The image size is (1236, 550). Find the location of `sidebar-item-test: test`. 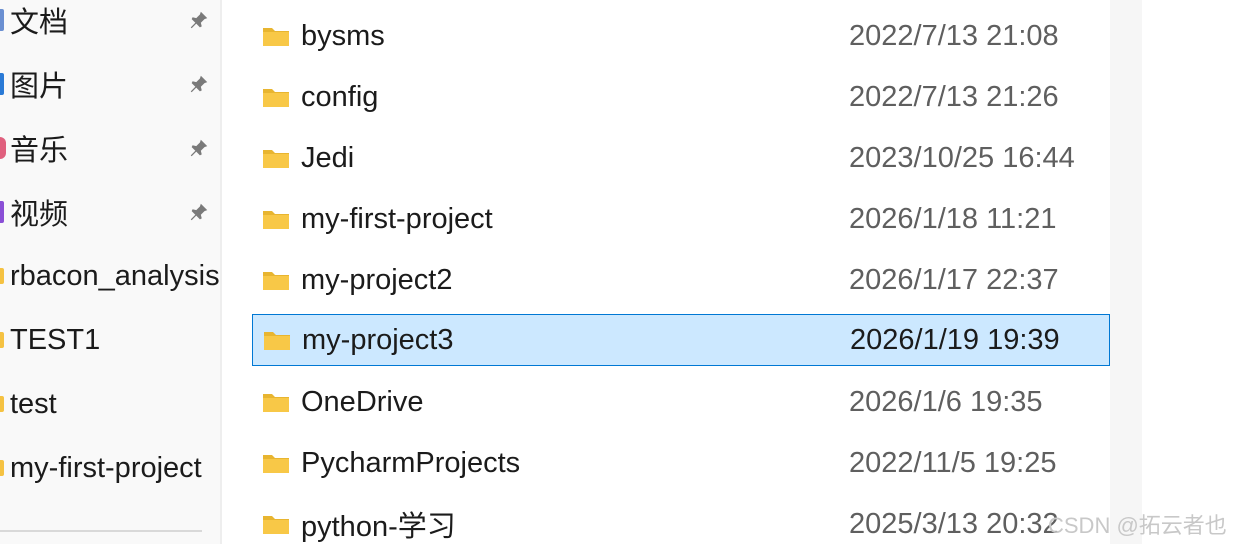

sidebar-item-test: test is located at coordinates (110, 404).